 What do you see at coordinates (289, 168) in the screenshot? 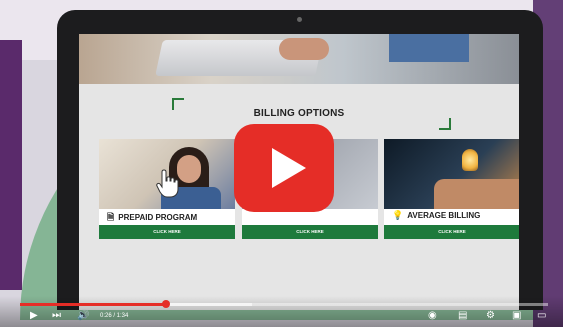
I see `play-triangle-icon` at bounding box center [289, 168].